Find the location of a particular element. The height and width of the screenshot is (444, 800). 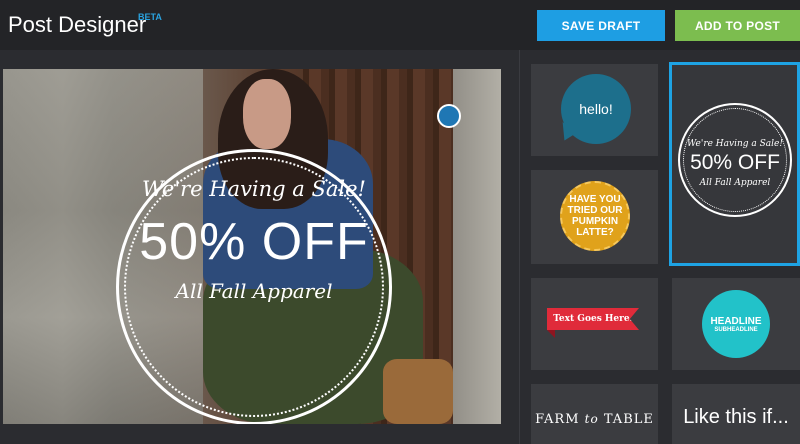

template-headline-circle: HEADLINE SUBHEADLINE is located at coordinates (736, 324).